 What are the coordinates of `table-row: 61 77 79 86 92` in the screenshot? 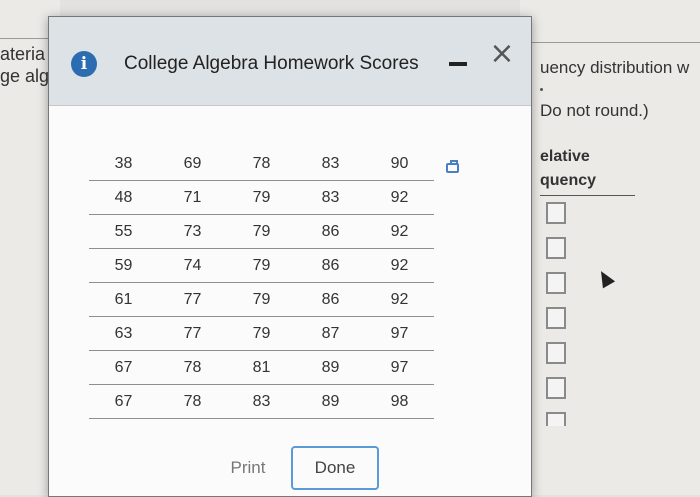 It's located at (261, 299).